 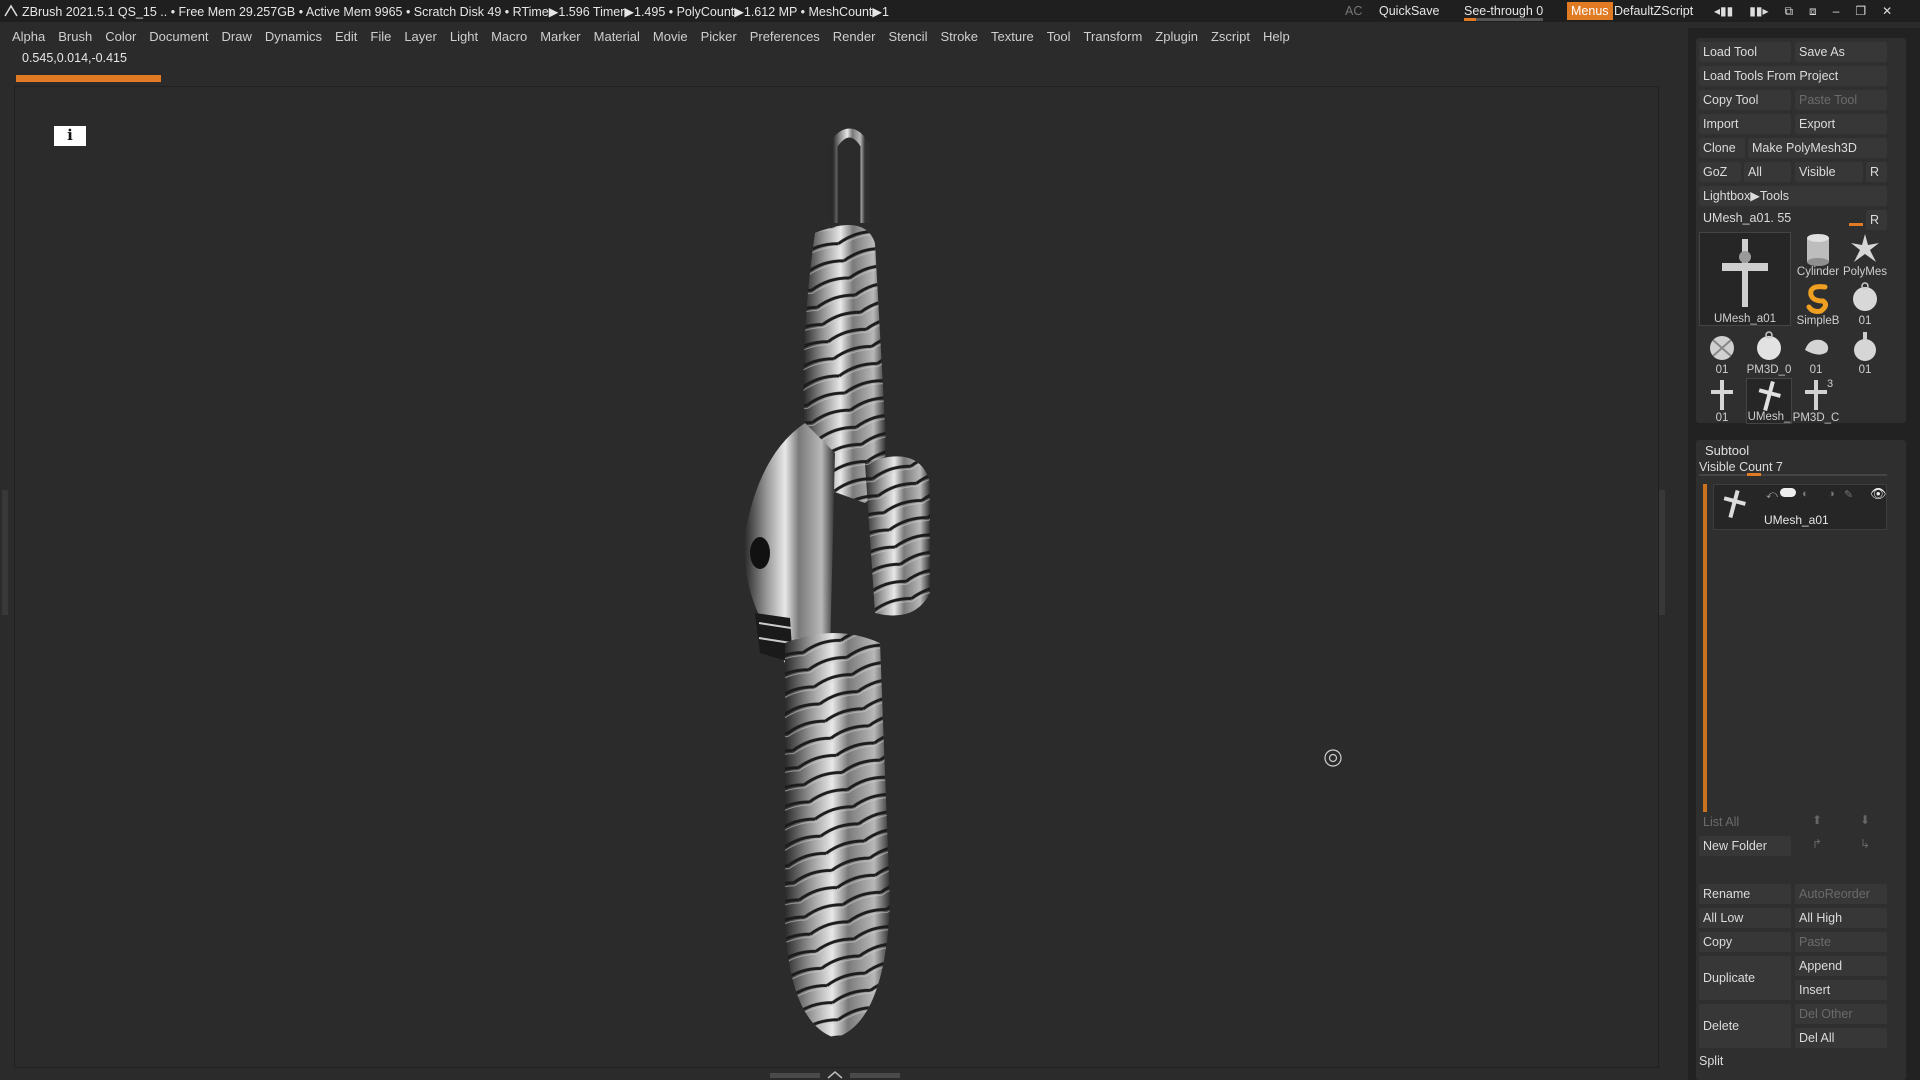 I want to click on menu-transform: Transform, so click(x=1113, y=36).